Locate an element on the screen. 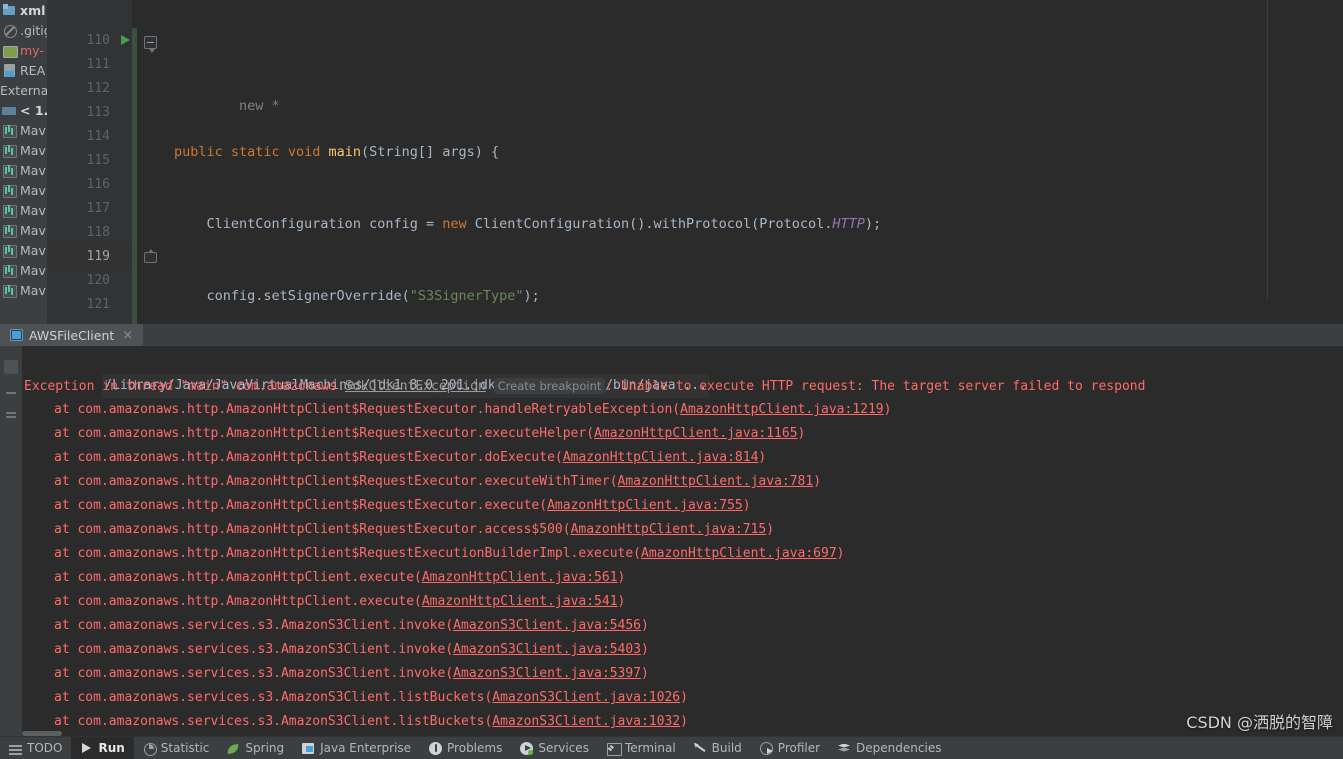 The width and height of the screenshot is (1343, 759). todo-icon is located at coordinates (15, 748).